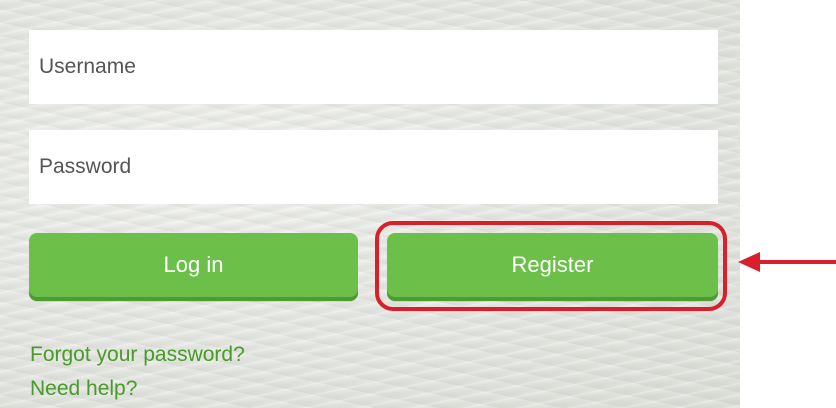  What do you see at coordinates (83, 389) in the screenshot?
I see `need-help-link: Need help?` at bounding box center [83, 389].